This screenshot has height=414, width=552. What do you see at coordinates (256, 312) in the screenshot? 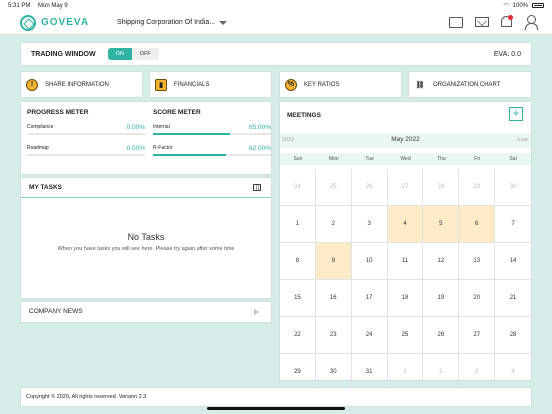
I see `play-icon` at bounding box center [256, 312].